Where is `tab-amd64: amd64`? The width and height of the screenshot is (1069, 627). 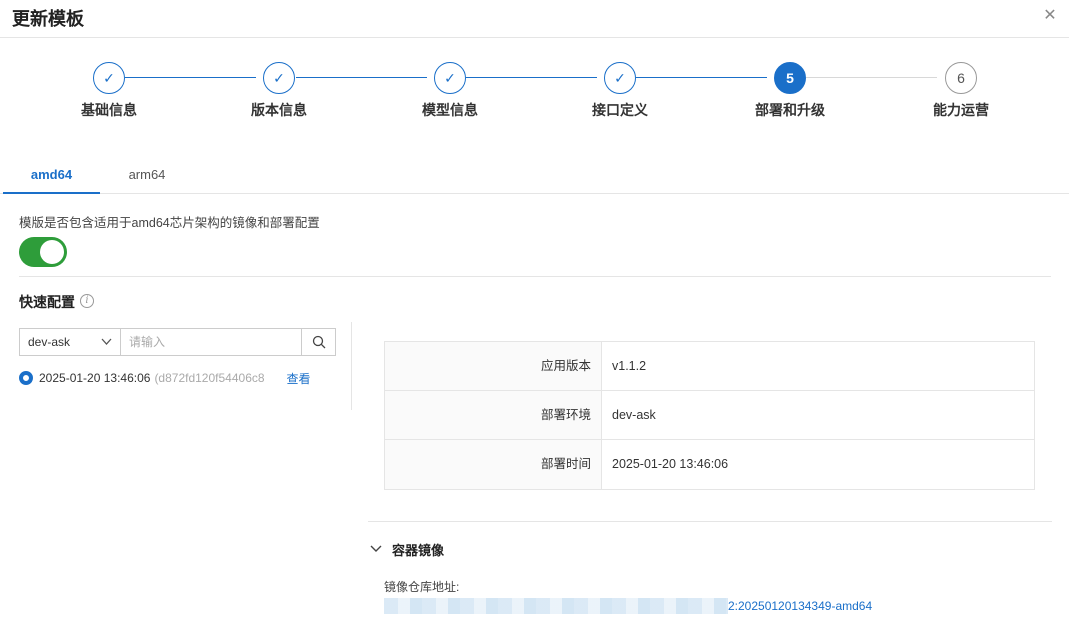 tab-amd64: amd64 is located at coordinates (51, 176).